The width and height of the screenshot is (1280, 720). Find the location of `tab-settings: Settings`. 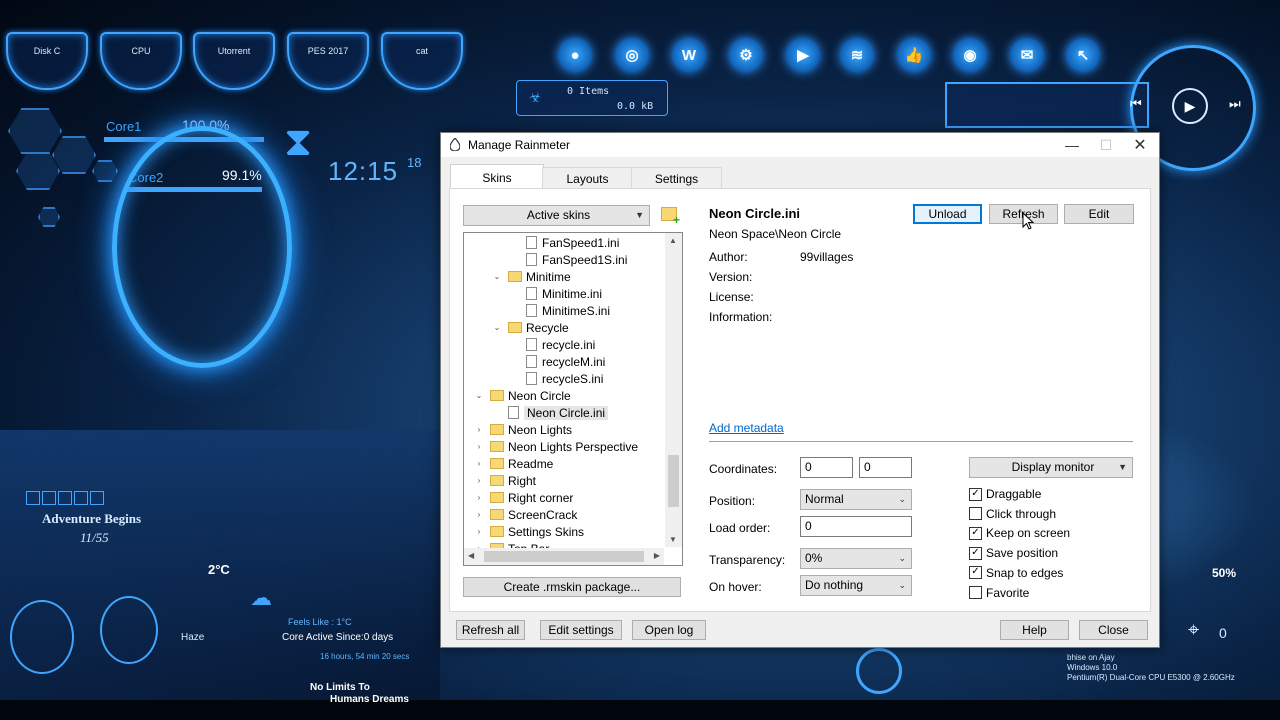

tab-settings: Settings is located at coordinates (676, 178).